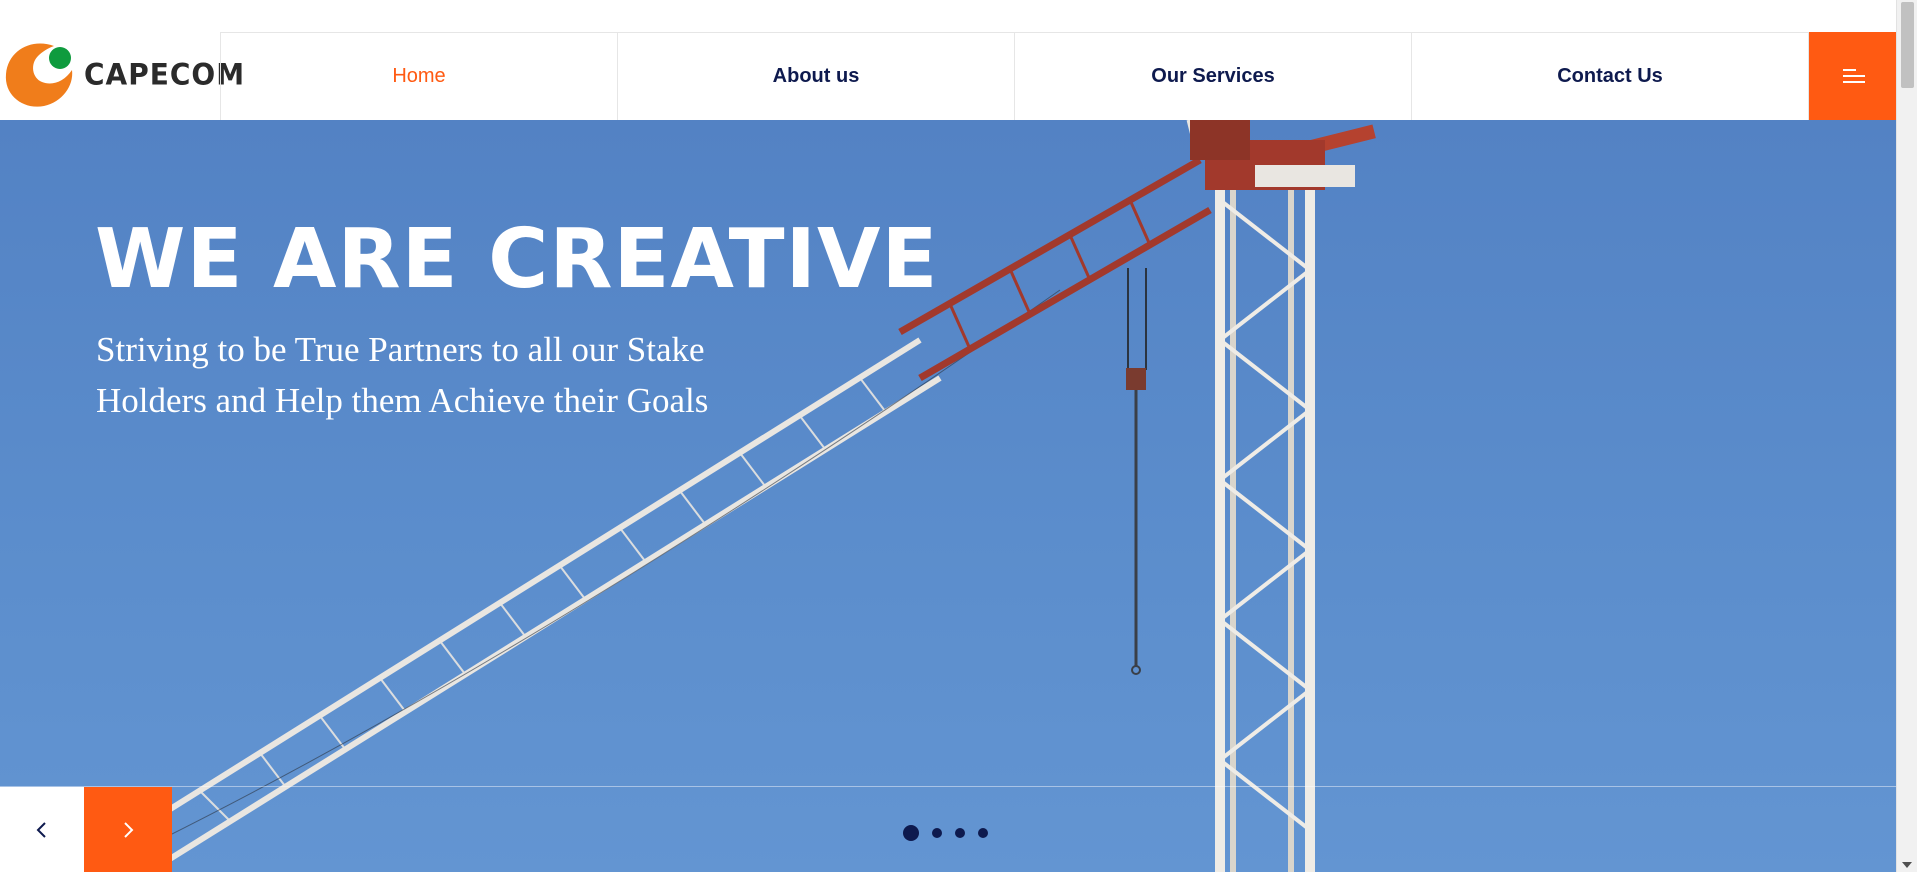 The width and height of the screenshot is (1917, 872). What do you see at coordinates (123, 74) in the screenshot?
I see `logo: CAPECOM` at bounding box center [123, 74].